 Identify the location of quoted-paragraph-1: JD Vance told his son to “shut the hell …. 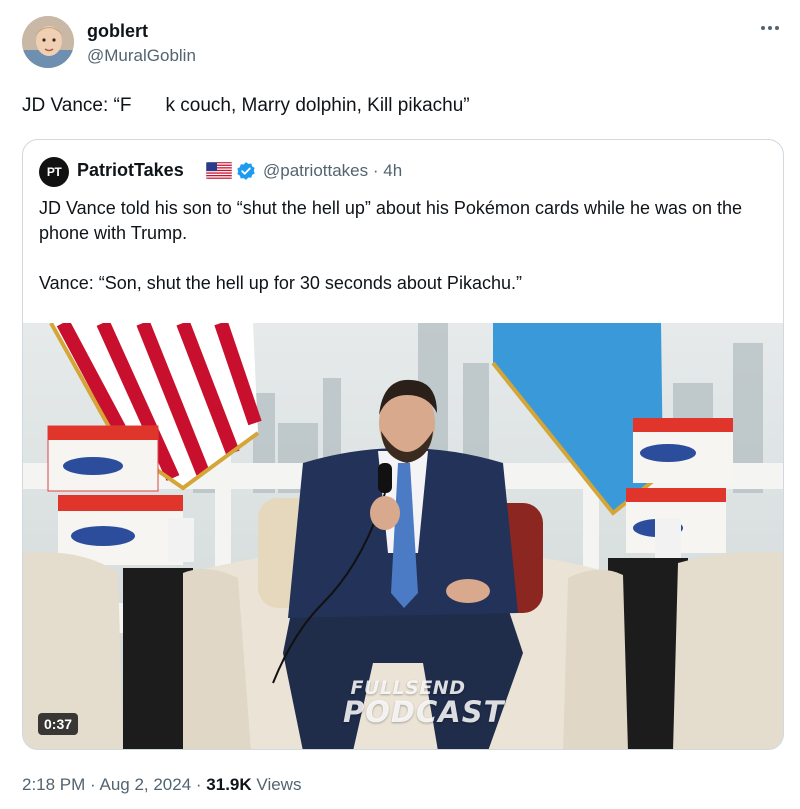
(391, 220).